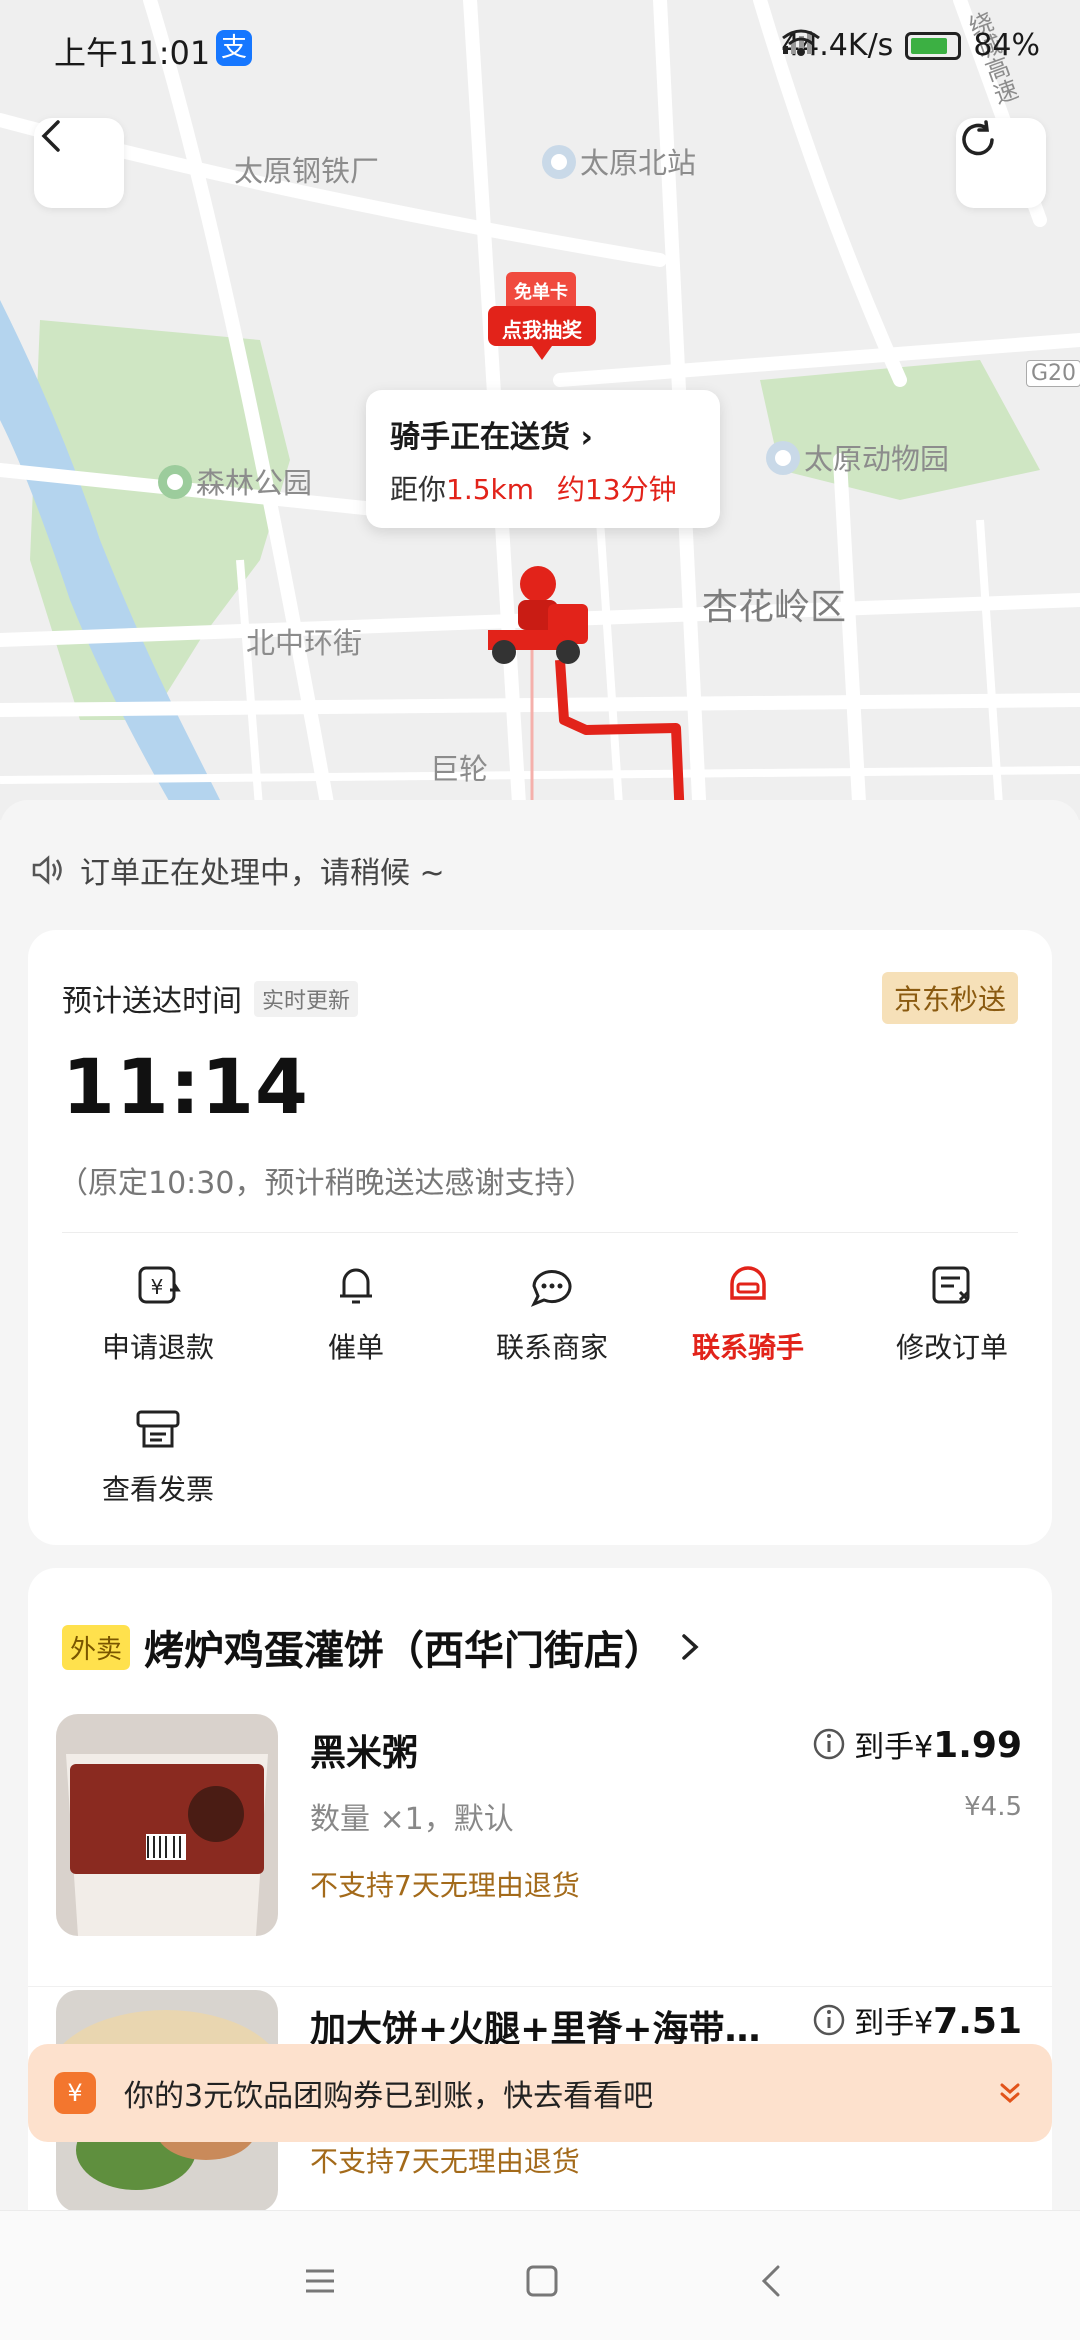  I want to click on urge-order-button: 催单, so click(356, 1313).